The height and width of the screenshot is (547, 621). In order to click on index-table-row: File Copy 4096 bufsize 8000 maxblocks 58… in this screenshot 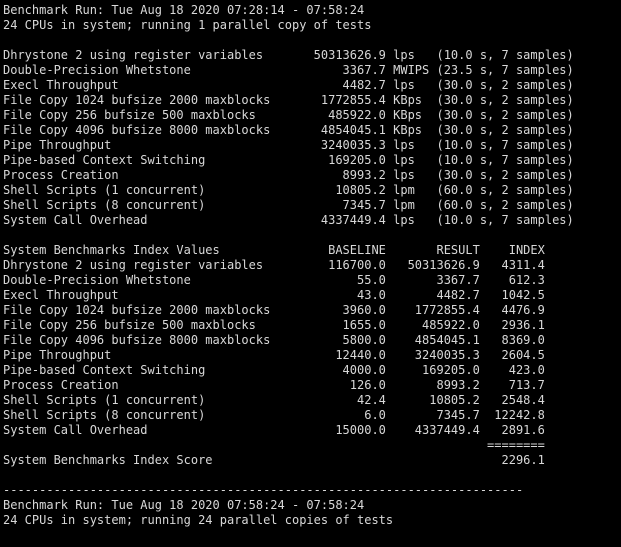, I will do `click(274, 340)`.